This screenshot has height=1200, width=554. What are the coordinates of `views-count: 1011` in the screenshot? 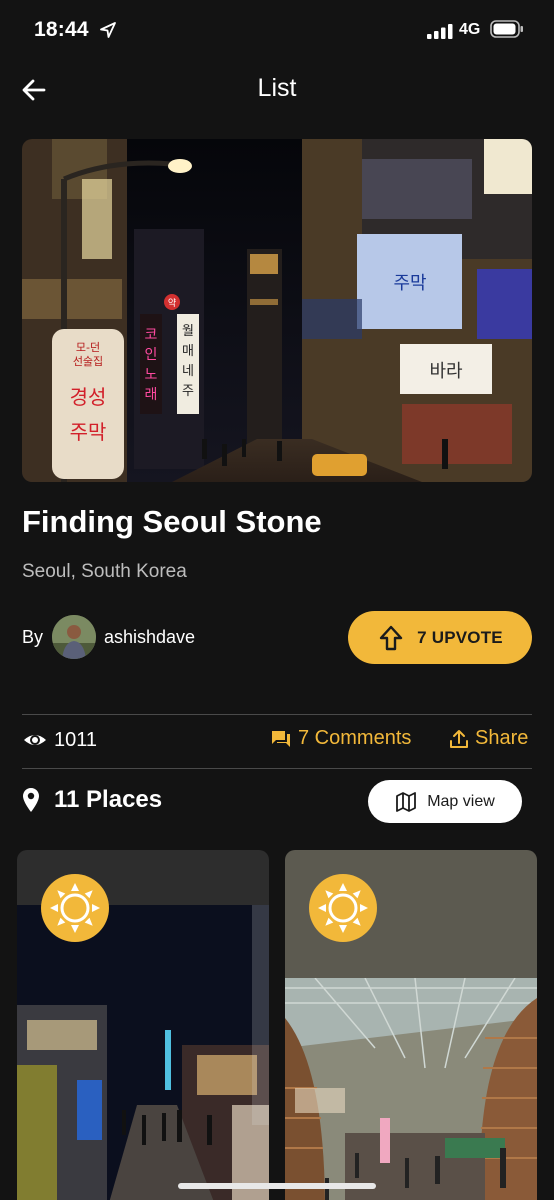 It's located at (59, 740).